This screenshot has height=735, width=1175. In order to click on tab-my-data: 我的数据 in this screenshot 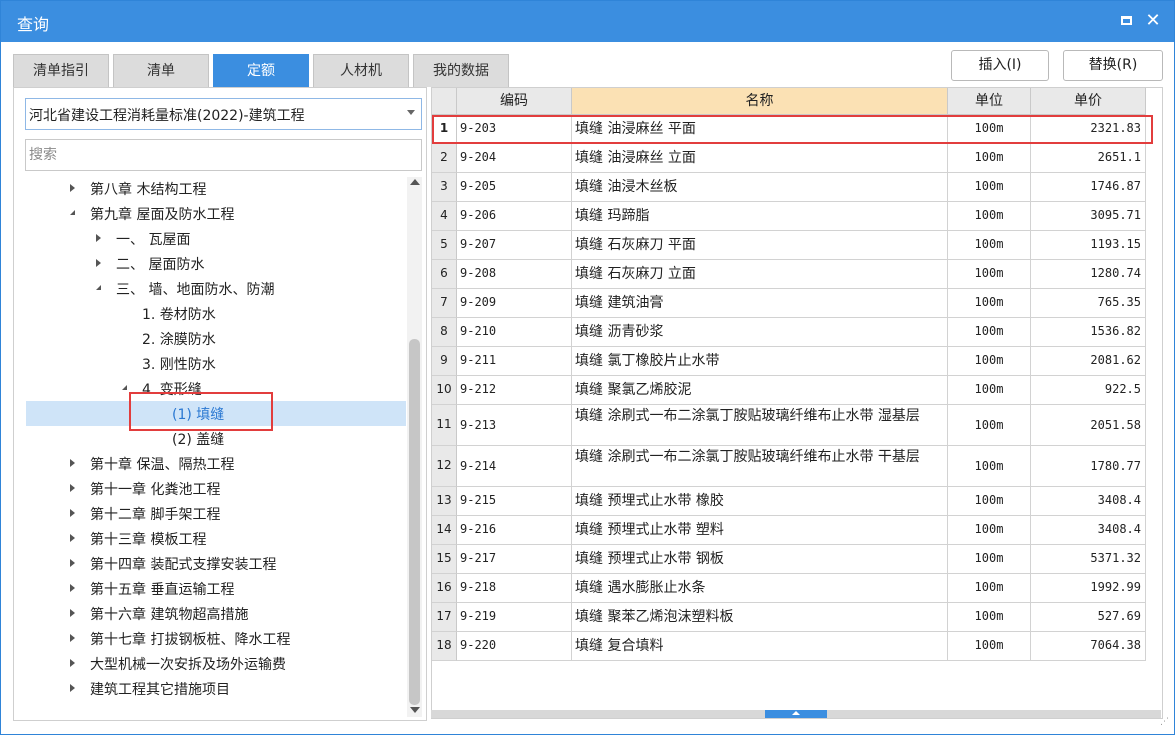, I will do `click(461, 70)`.